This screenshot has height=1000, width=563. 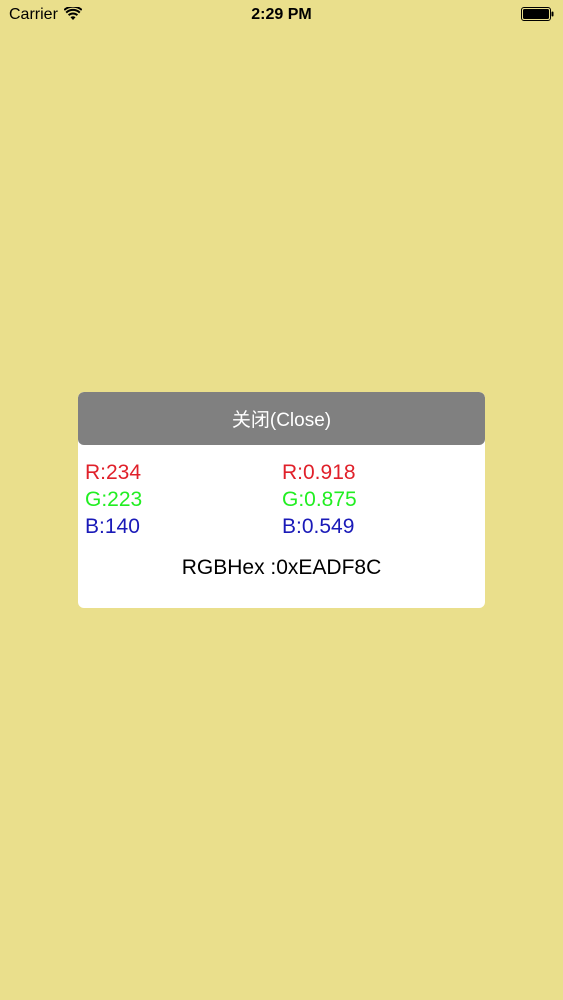 I want to click on close-button: 关闭(Close), so click(x=281, y=418).